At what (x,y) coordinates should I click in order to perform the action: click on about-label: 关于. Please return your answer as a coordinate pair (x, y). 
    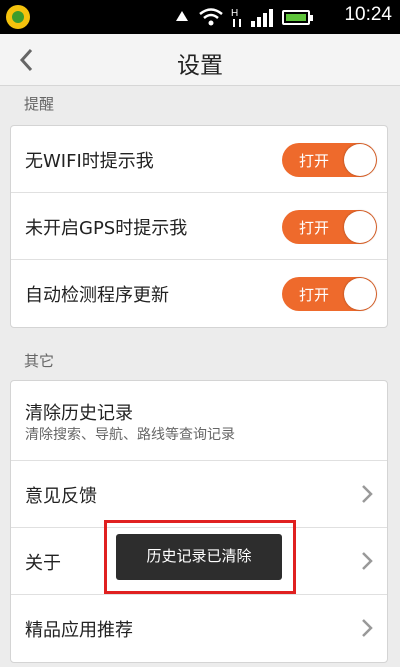
    Looking at the image, I should click on (43, 563).